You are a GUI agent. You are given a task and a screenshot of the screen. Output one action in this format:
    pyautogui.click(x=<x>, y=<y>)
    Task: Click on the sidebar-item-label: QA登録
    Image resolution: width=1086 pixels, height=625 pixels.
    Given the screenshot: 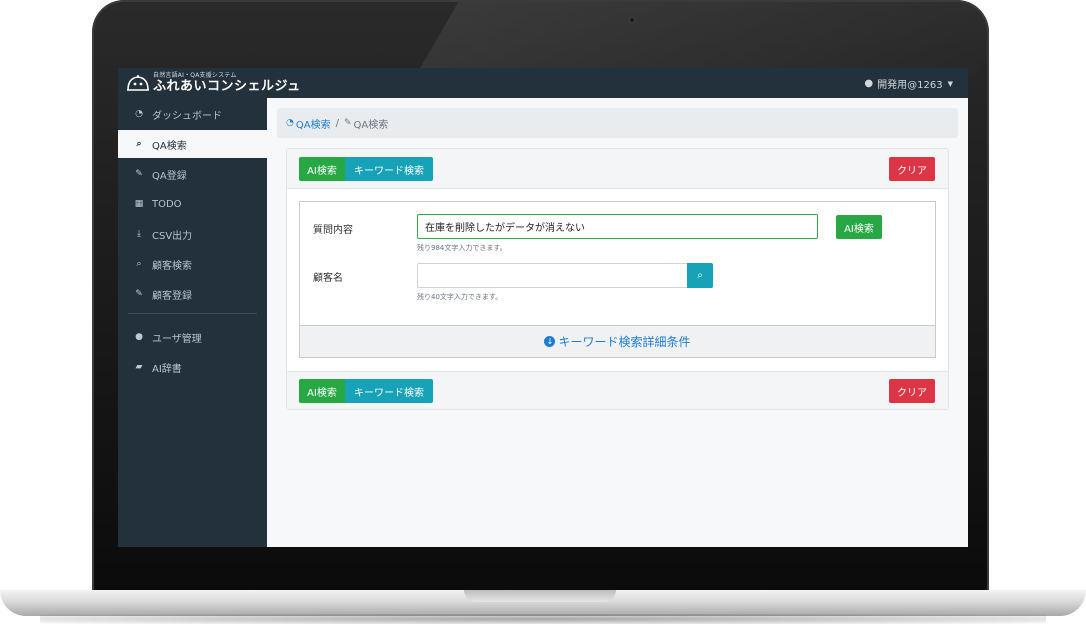 What is the action you would take?
    pyautogui.click(x=169, y=176)
    